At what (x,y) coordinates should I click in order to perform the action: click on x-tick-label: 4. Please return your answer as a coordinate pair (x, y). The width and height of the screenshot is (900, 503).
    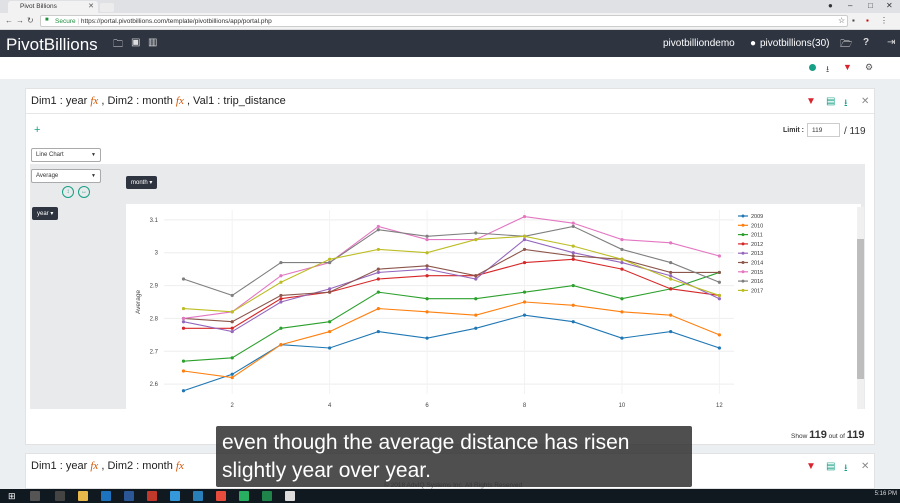
    Looking at the image, I should click on (330, 406).